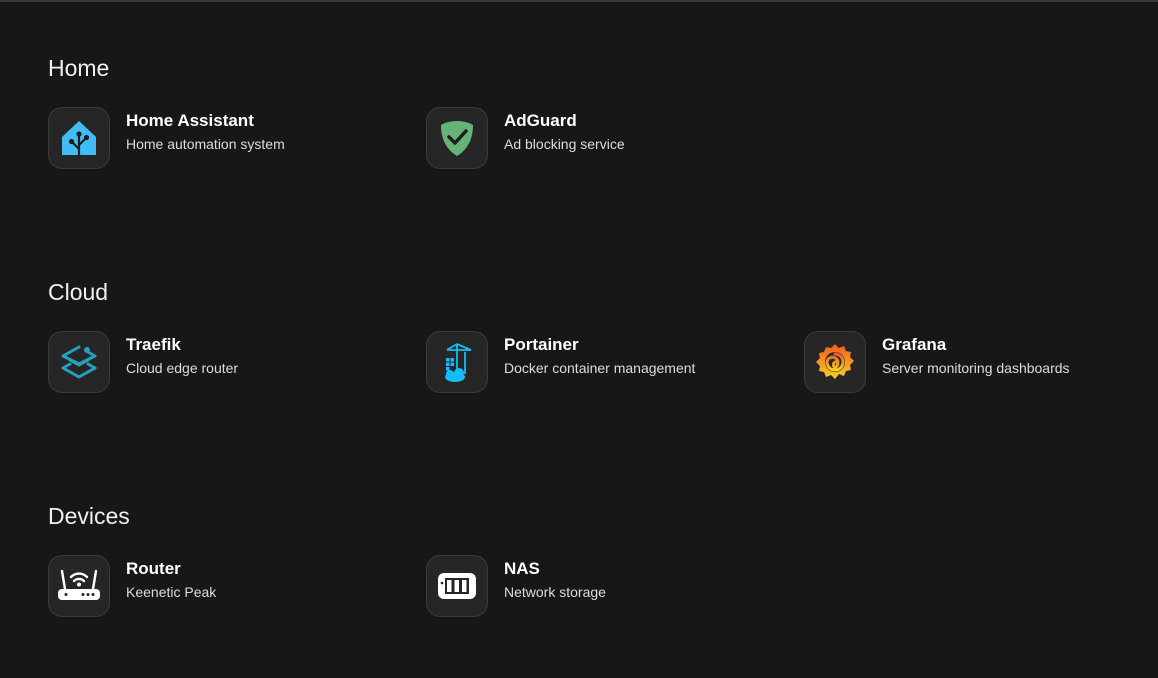  I want to click on tile-text: NAS Network storage, so click(555, 578).